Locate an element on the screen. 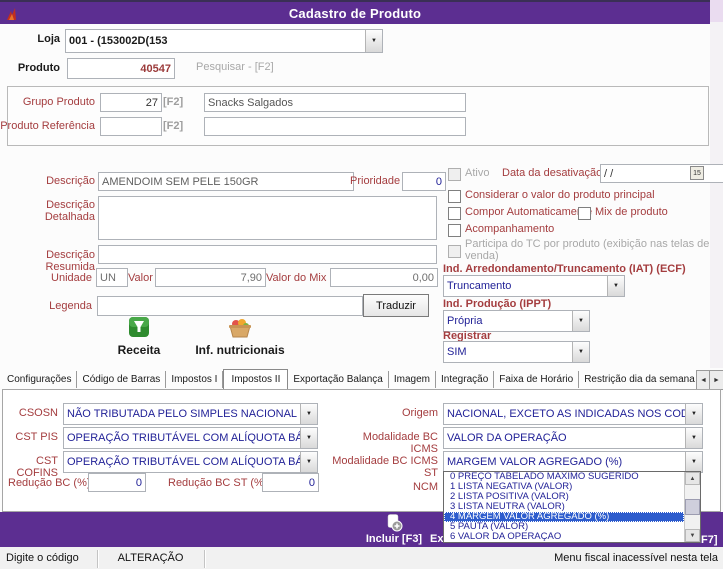 Image resolution: width=723 pixels, height=569 pixels. loja-value: 001 - (153002D(153 is located at coordinates (118, 41).